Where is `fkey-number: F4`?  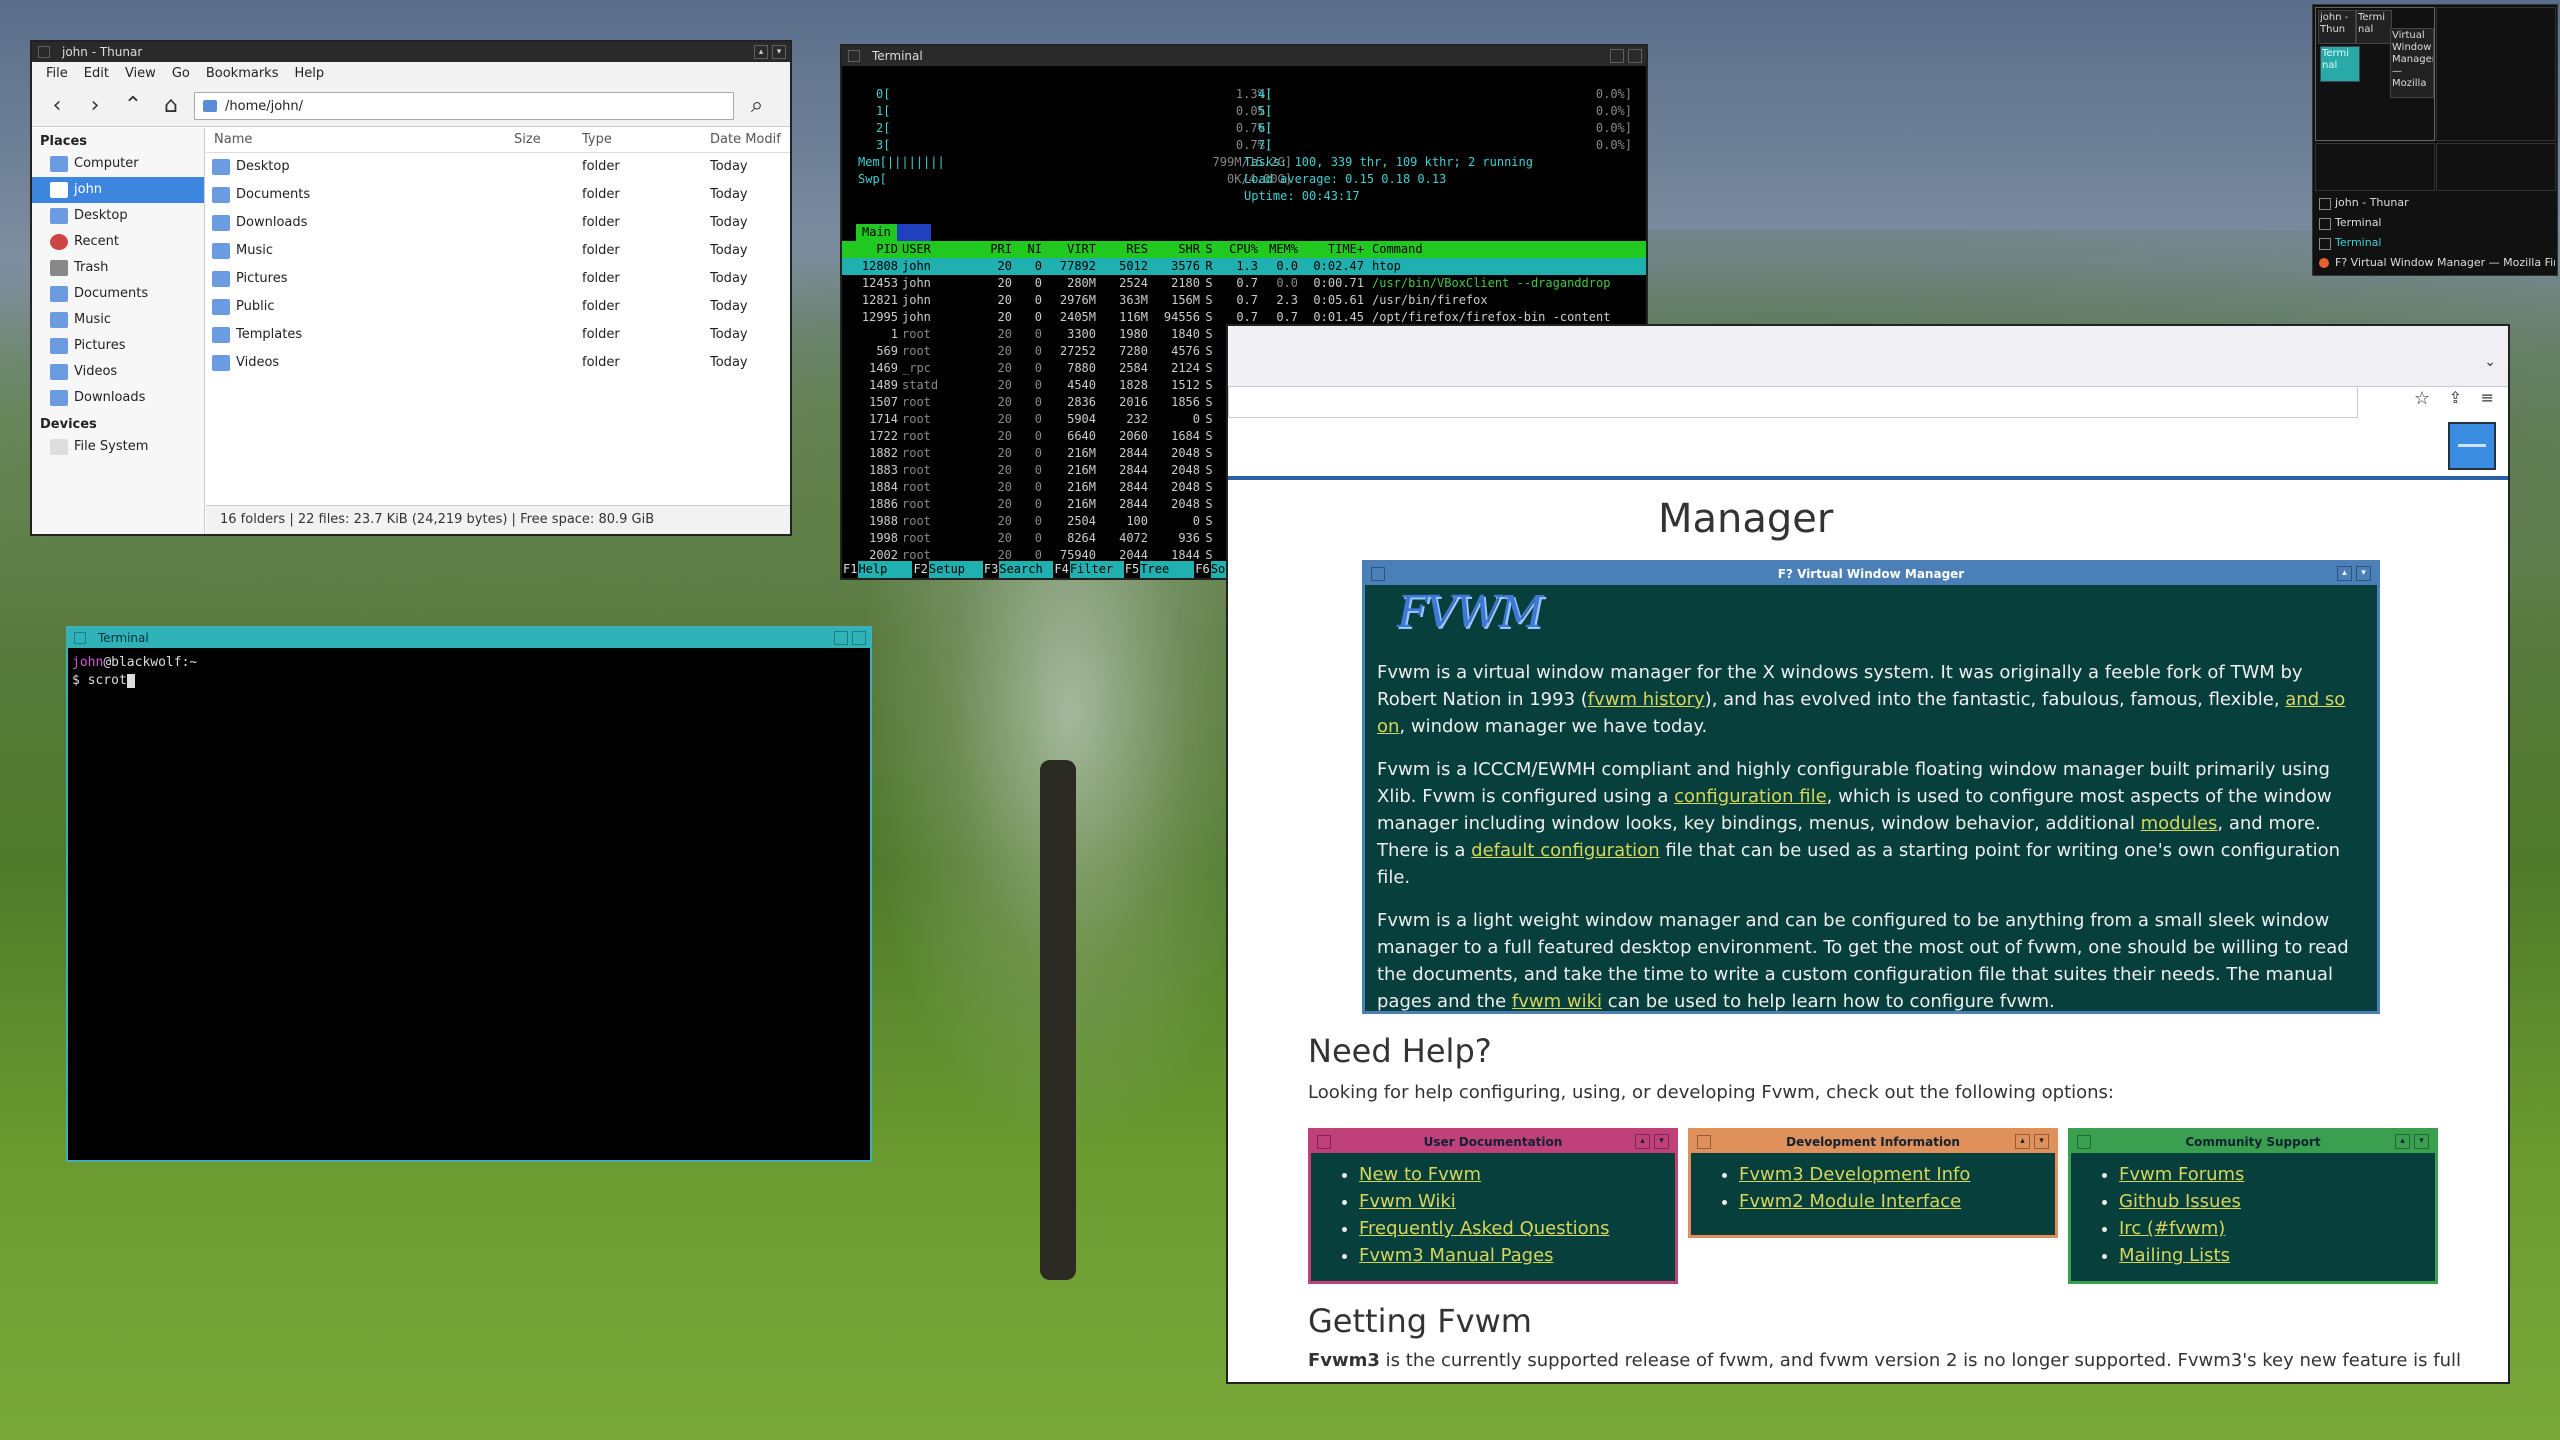
fkey-number: F4 is located at coordinates (1061, 569).